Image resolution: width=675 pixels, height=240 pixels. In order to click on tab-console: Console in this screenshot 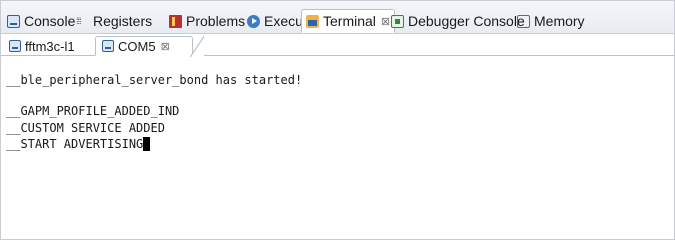, I will do `click(41, 21)`.